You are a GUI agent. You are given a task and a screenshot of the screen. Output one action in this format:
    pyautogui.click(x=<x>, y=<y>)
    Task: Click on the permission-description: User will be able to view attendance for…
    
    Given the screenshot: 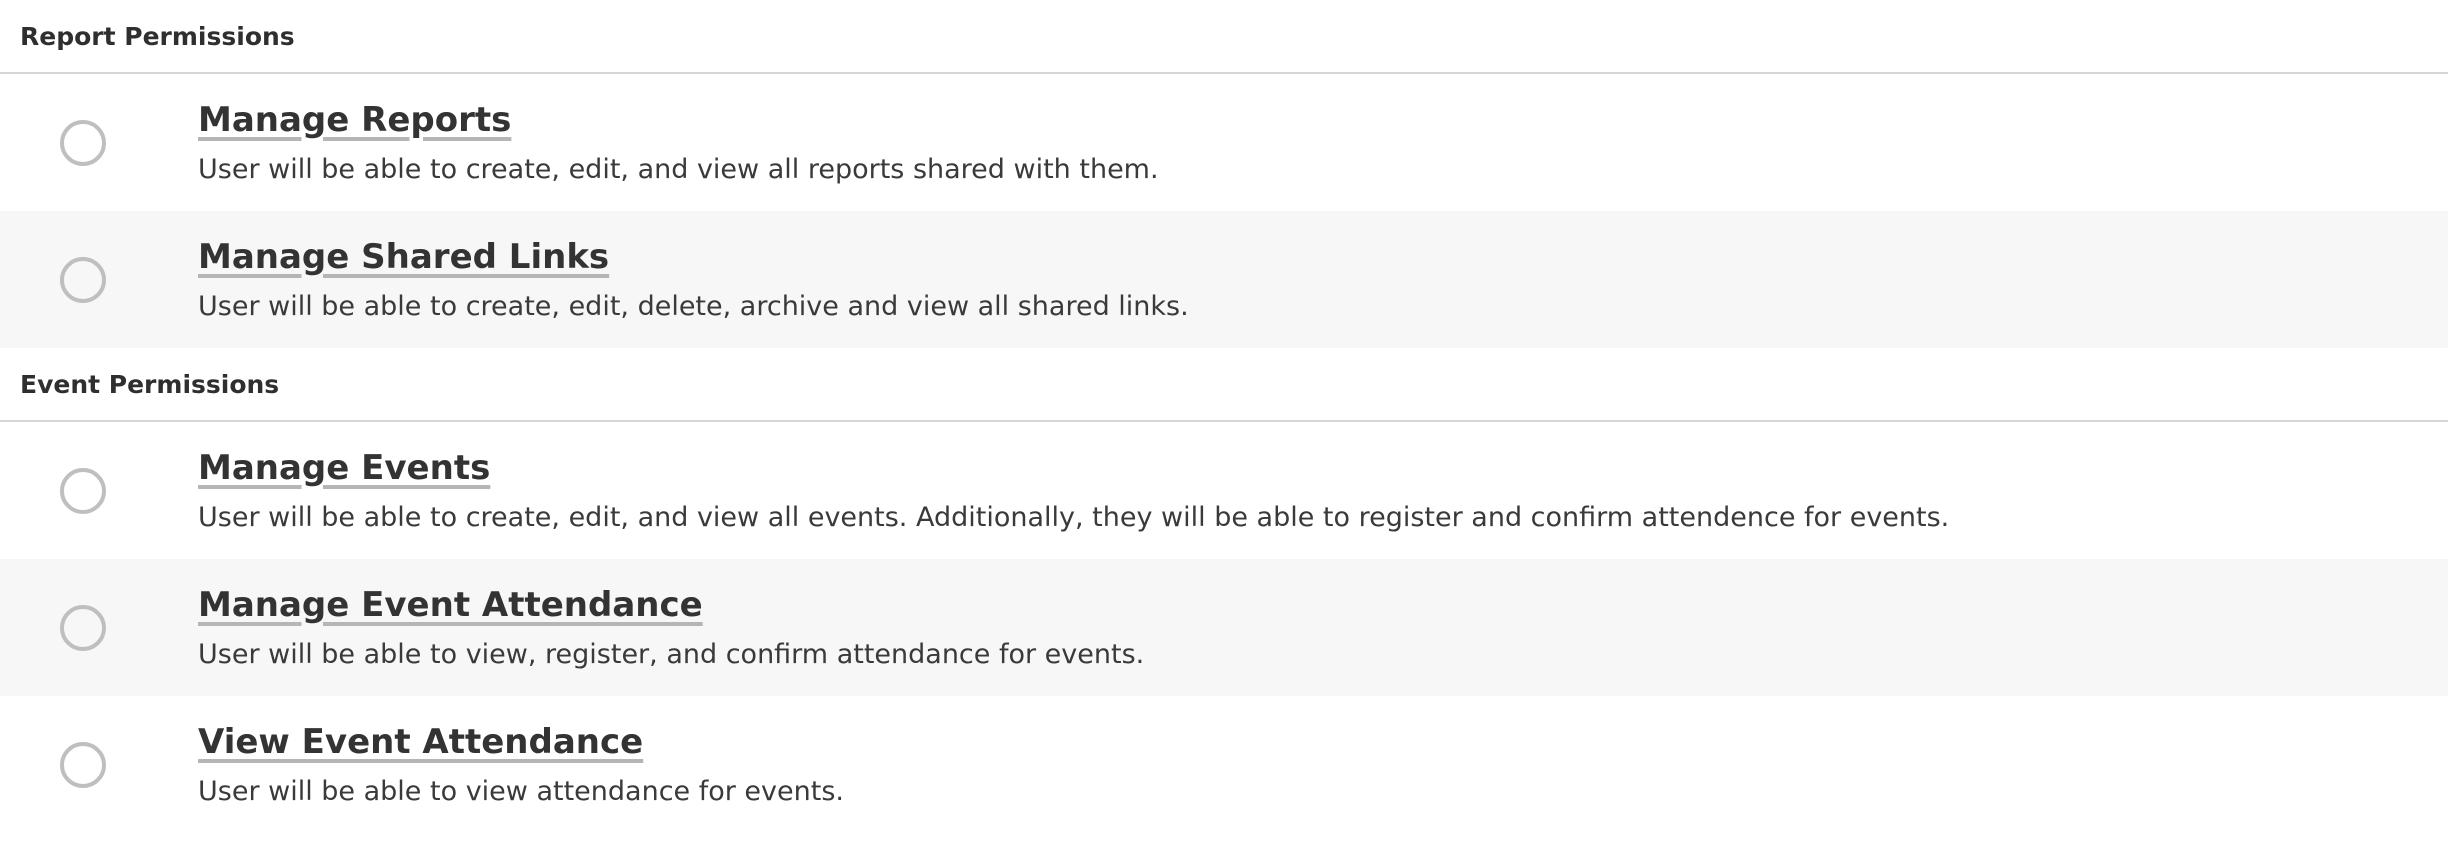 What is the action you would take?
    pyautogui.click(x=521, y=791)
    